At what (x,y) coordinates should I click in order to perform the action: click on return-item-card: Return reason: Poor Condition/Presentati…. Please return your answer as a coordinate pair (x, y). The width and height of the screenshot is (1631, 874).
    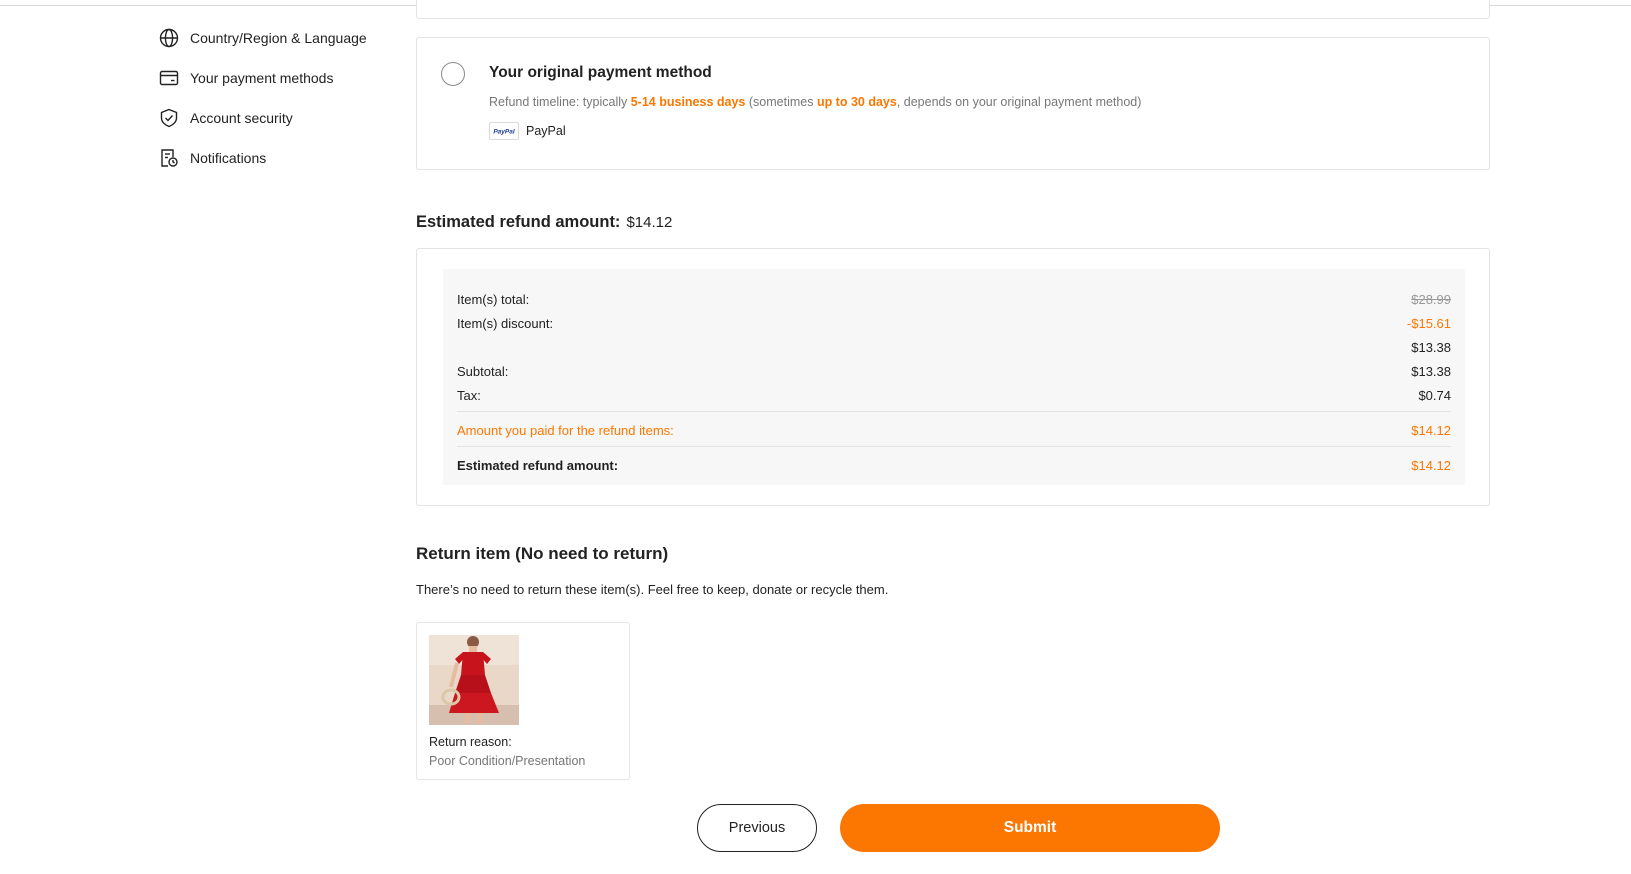
    Looking at the image, I should click on (523, 701).